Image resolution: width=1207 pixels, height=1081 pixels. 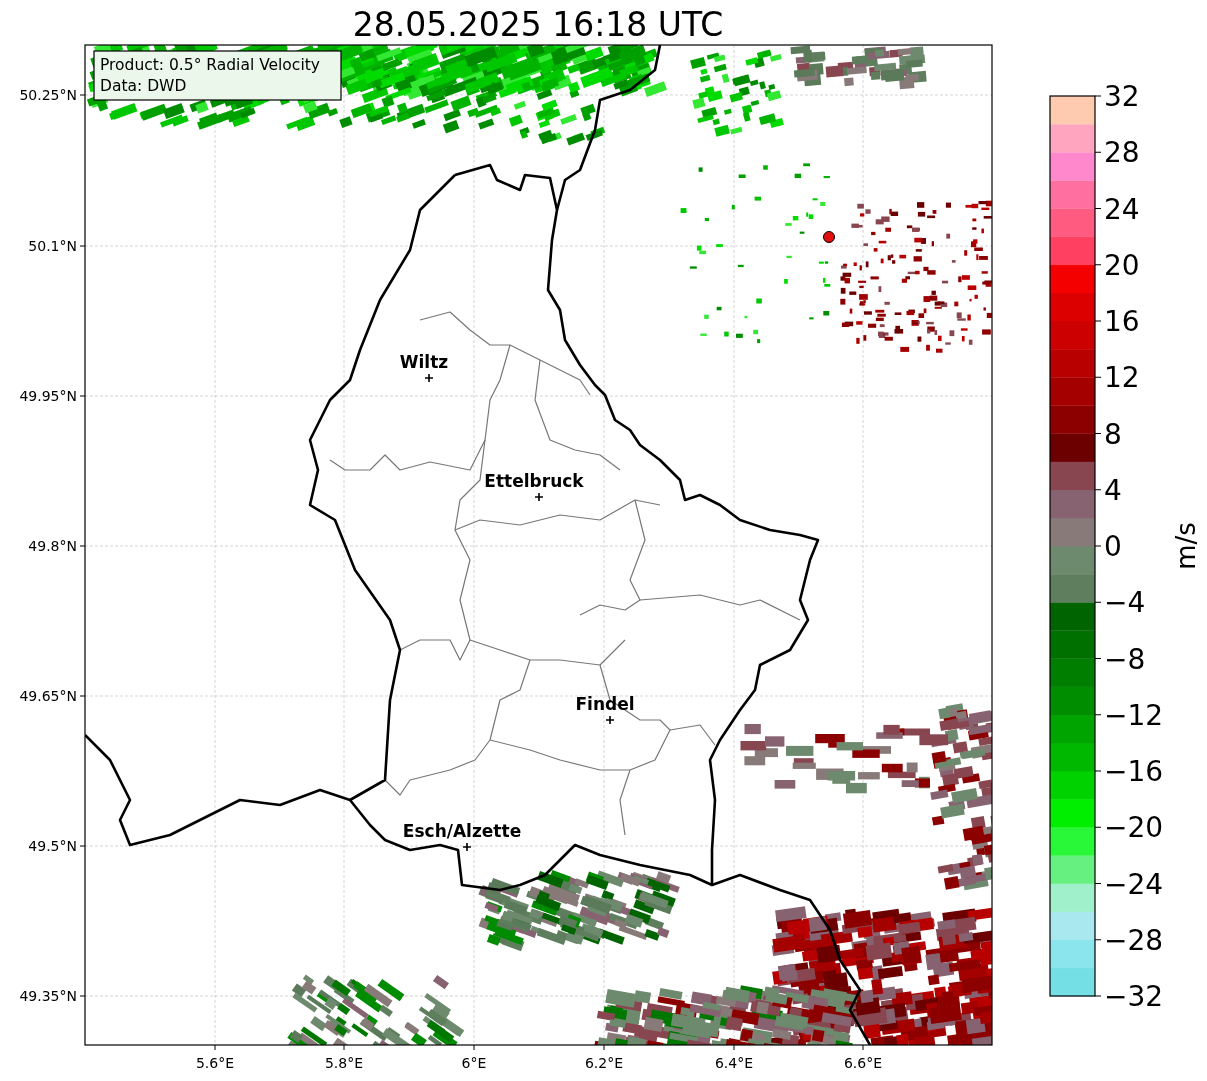 I want to click on colorbar-tick-label: 0, so click(x=1113, y=546).